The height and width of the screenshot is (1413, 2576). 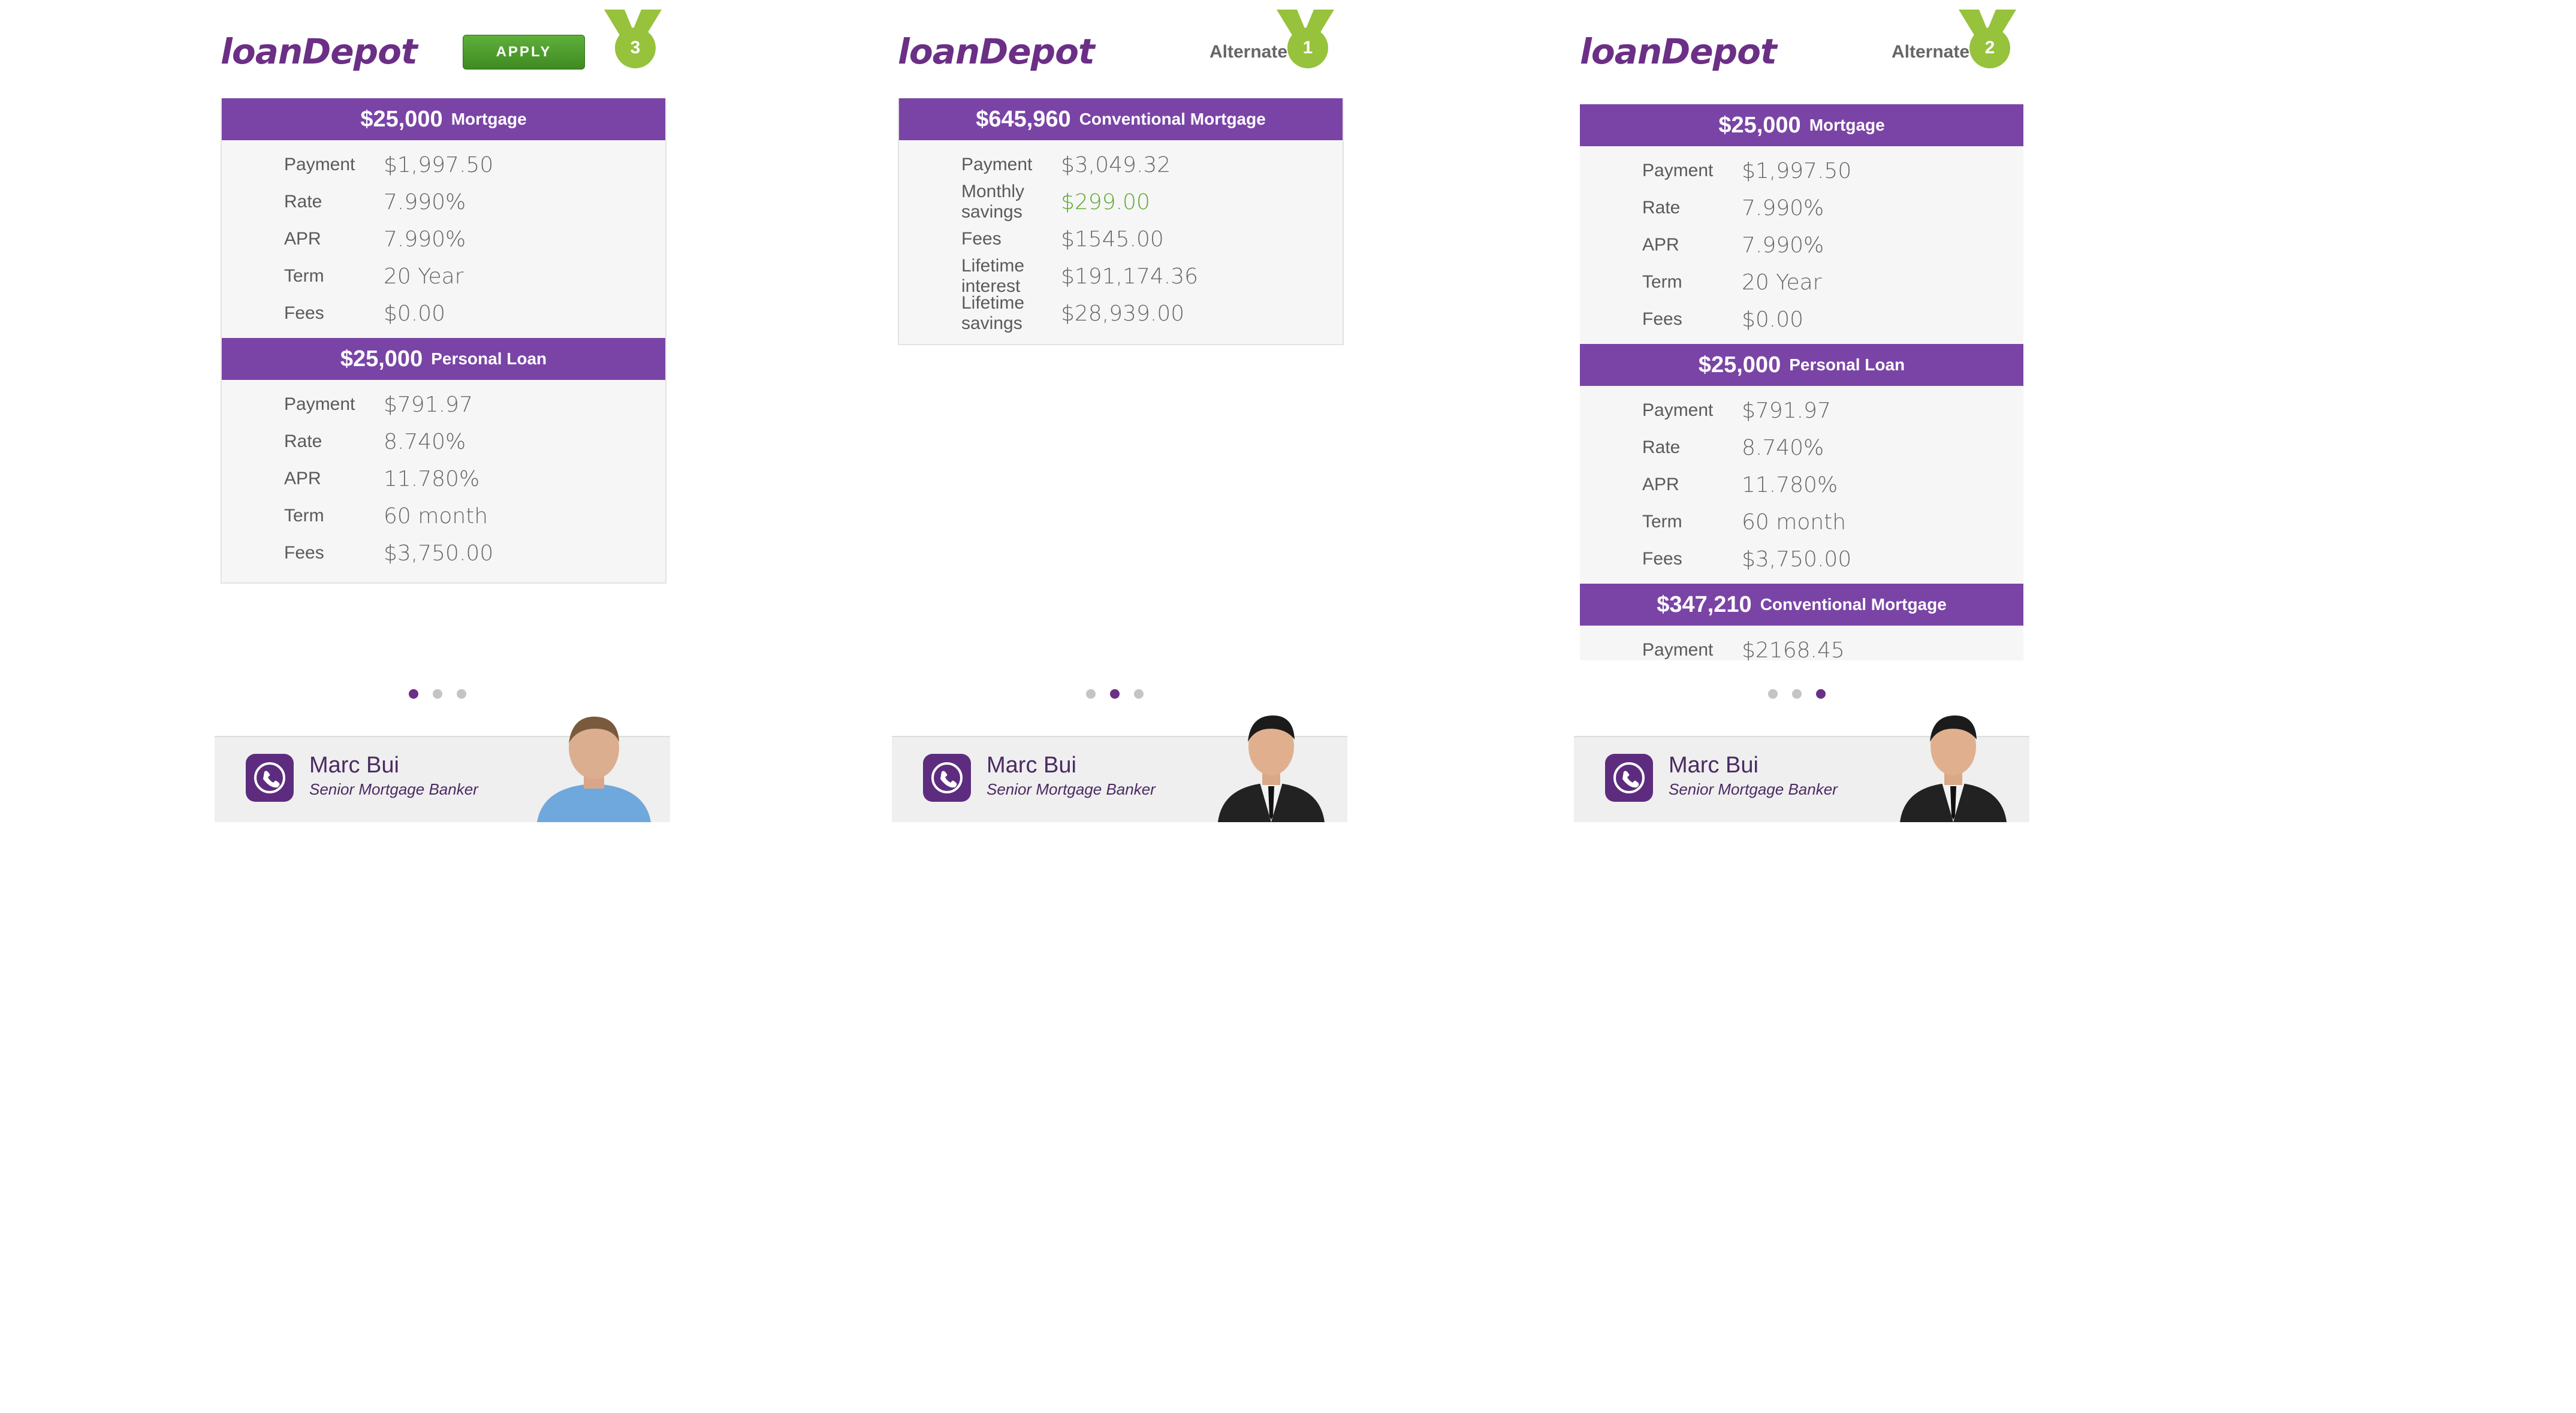 I want to click on detail-row: Payment $2168.45, so click(x=1744, y=649).